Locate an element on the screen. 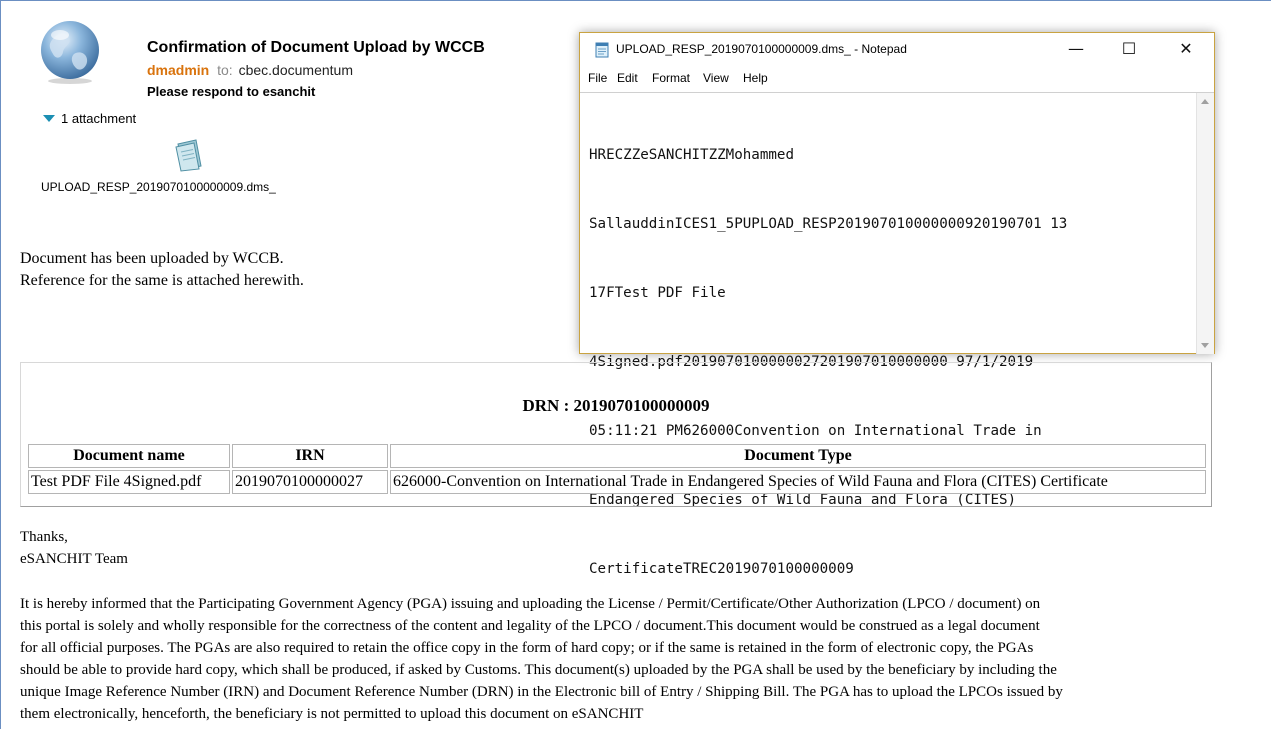  header-irn: IRN is located at coordinates (310, 456).